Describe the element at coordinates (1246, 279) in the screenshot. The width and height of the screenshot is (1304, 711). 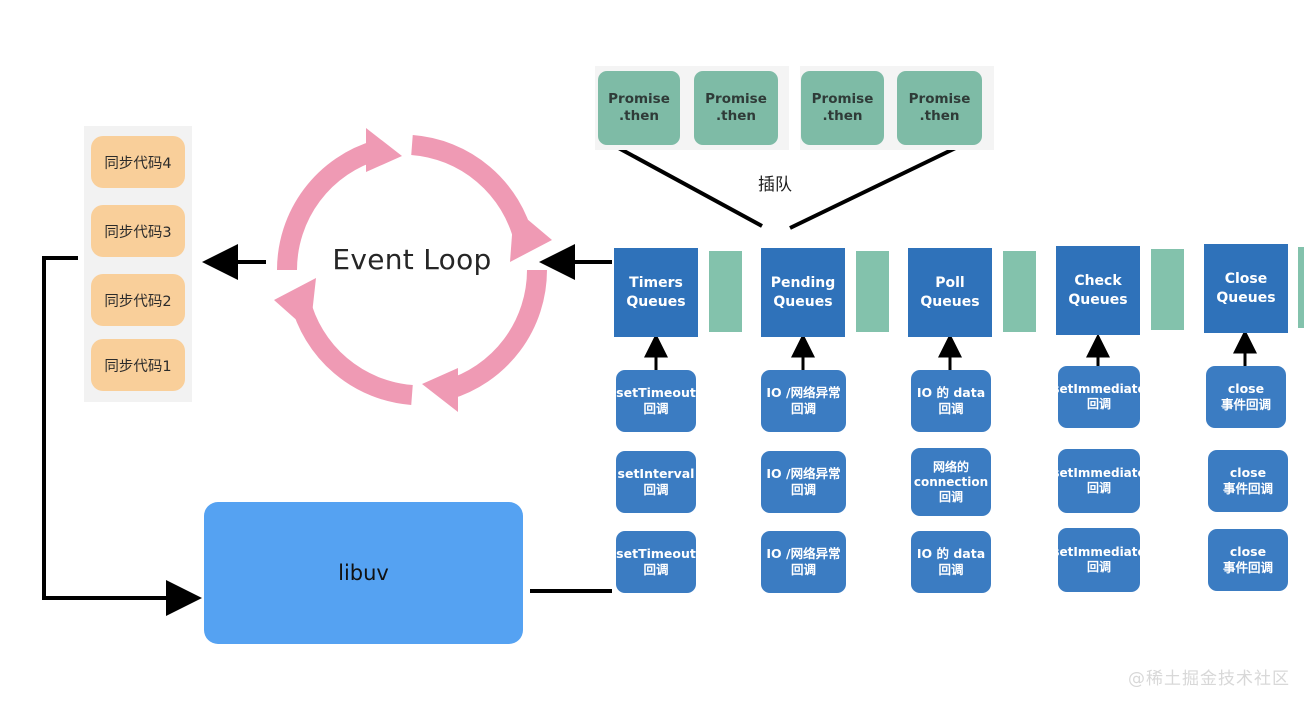
I see `queue-header-line1: Close` at that location.